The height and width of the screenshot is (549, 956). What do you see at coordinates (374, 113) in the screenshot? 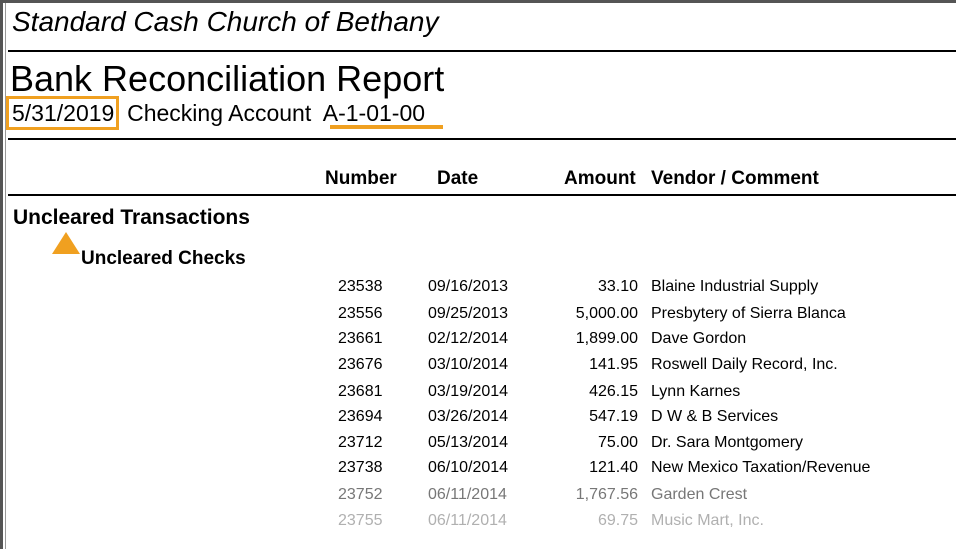
I see `account-number: A-1-01-00` at bounding box center [374, 113].